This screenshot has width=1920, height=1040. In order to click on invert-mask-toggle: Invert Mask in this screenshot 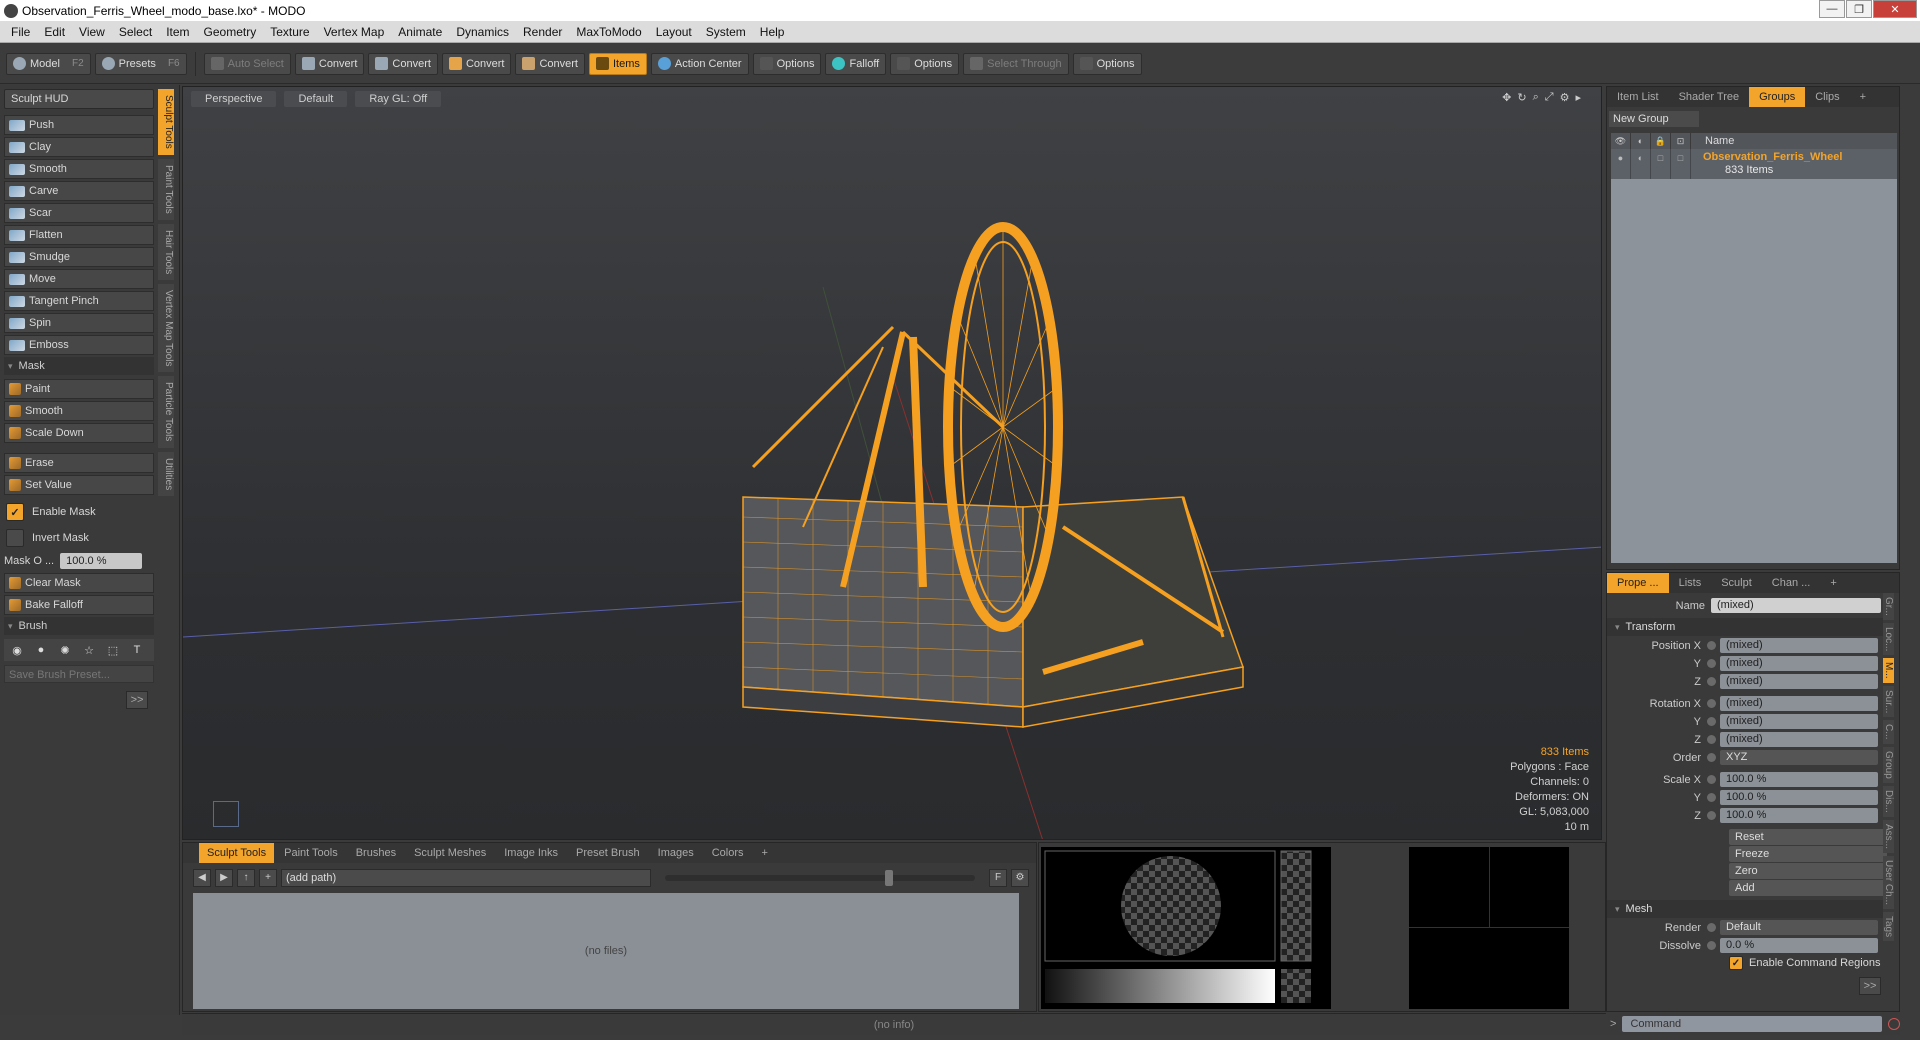, I will do `click(79, 538)`.